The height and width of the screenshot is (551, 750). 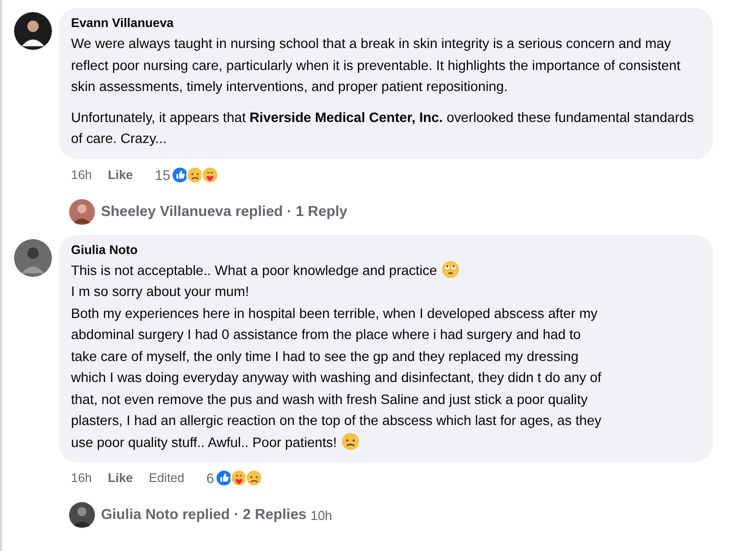 I want to click on edited-label: Edited, so click(x=166, y=478).